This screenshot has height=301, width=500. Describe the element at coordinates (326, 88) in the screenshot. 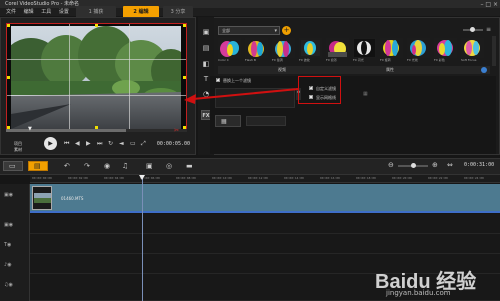

I see `custom-filter-label: 自定义滤镜` at that location.